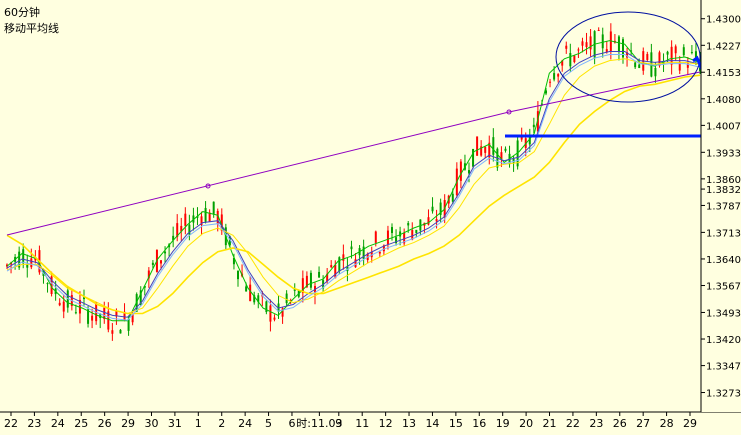 The width and height of the screenshot is (741, 435). Describe the element at coordinates (723, 190) in the screenshot. I see `y-tick-label: 1.3832` at that location.